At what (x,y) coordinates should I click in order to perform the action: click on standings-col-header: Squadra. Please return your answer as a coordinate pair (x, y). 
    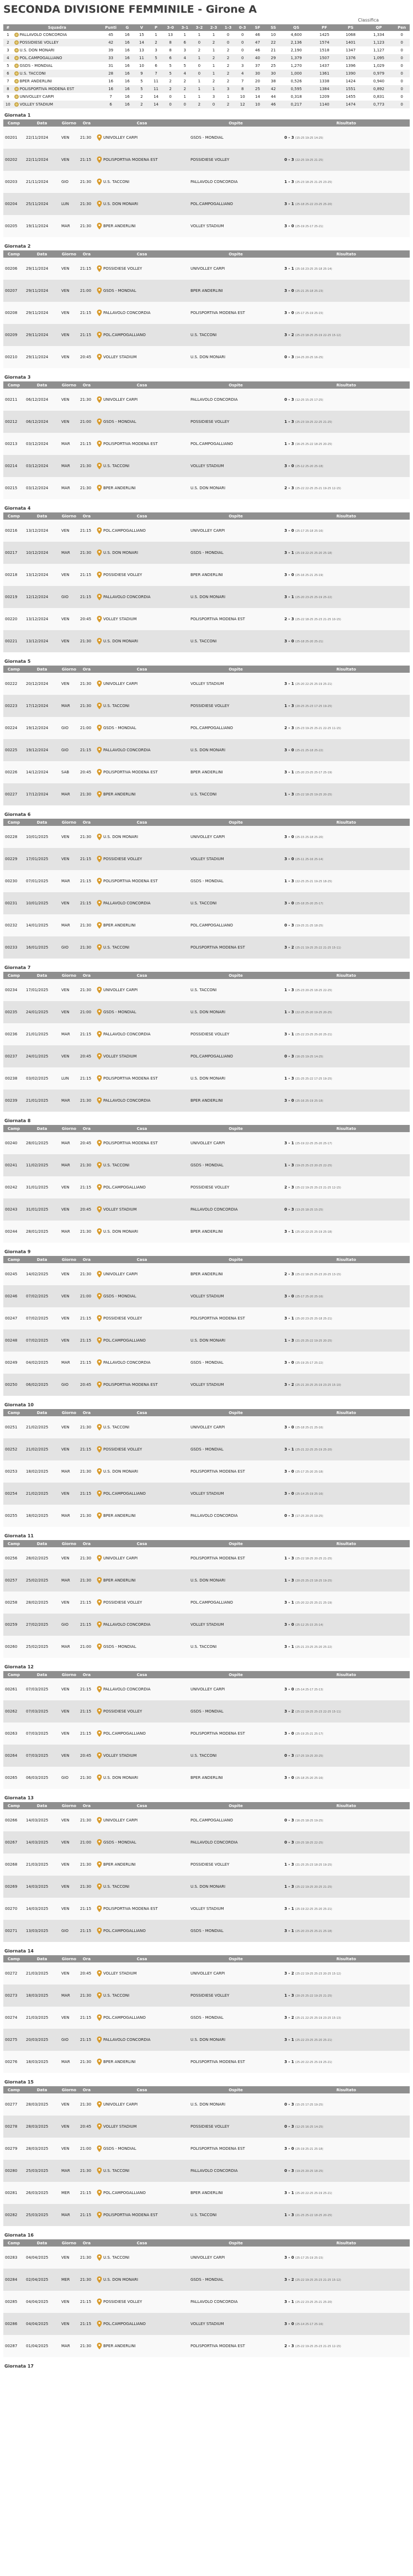
    Looking at the image, I should click on (57, 28).